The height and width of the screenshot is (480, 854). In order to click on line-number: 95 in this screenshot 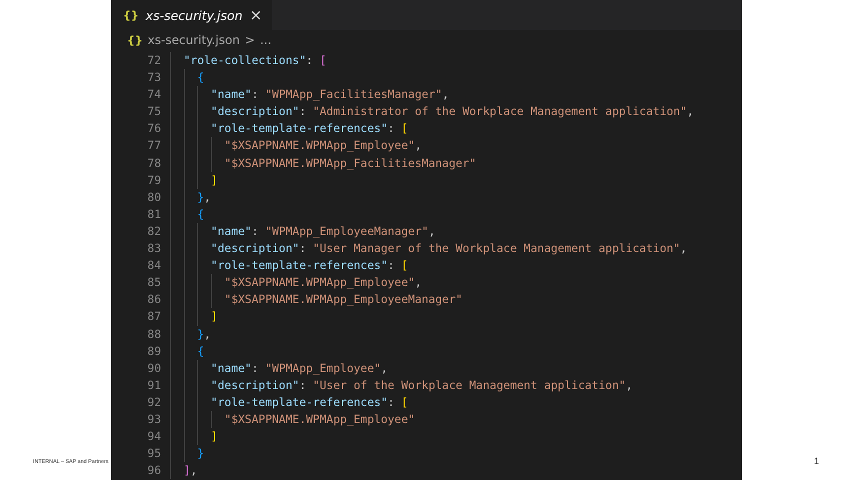, I will do `click(153, 454)`.